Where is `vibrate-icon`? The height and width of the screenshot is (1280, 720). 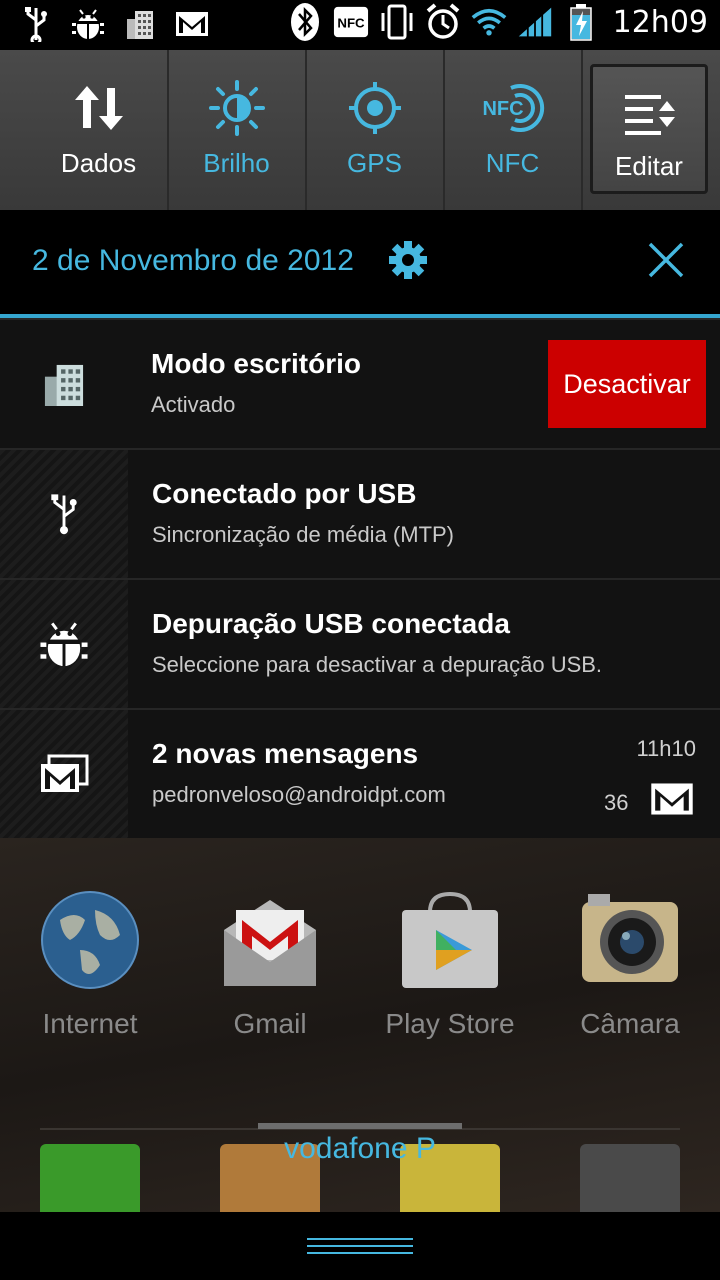 vibrate-icon is located at coordinates (397, 22).